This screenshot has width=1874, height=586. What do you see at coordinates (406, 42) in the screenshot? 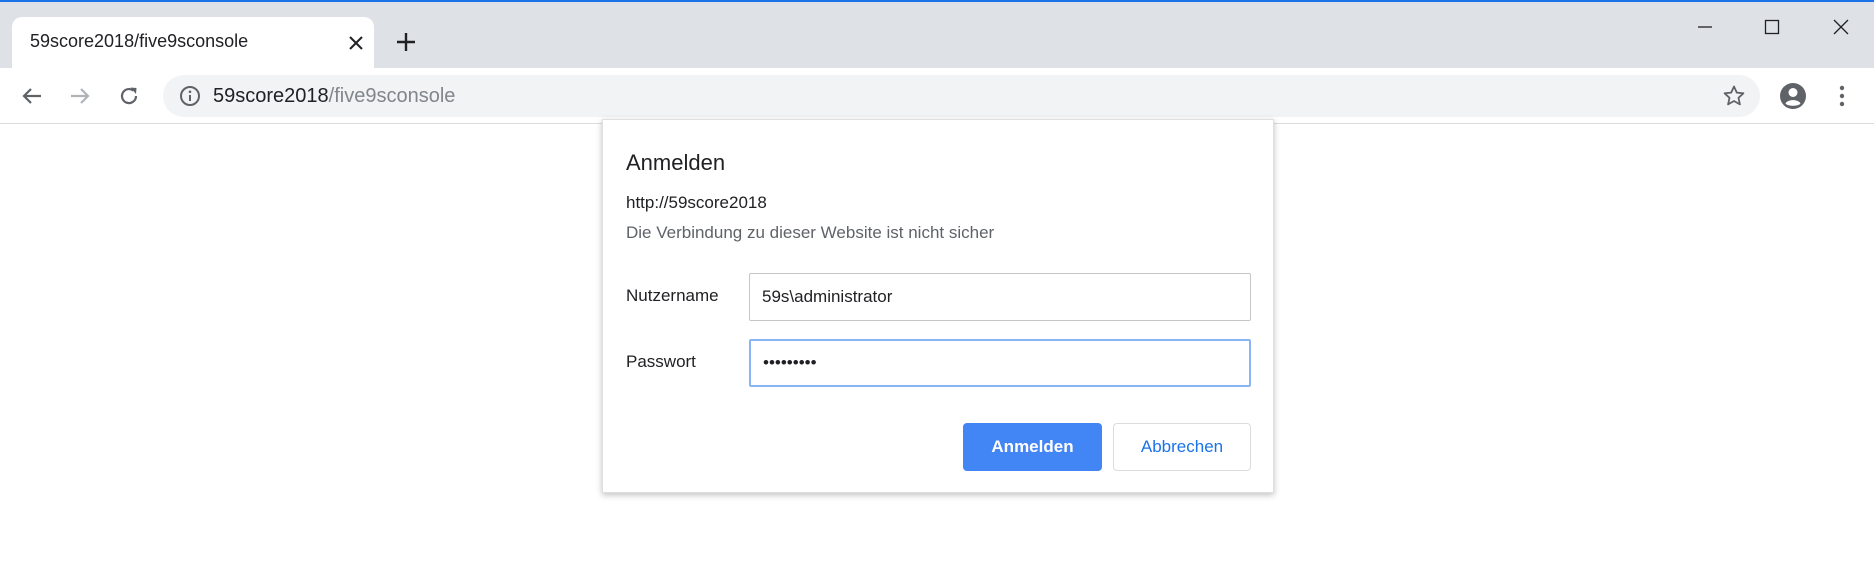
I see `new-tab-plus-icon` at bounding box center [406, 42].